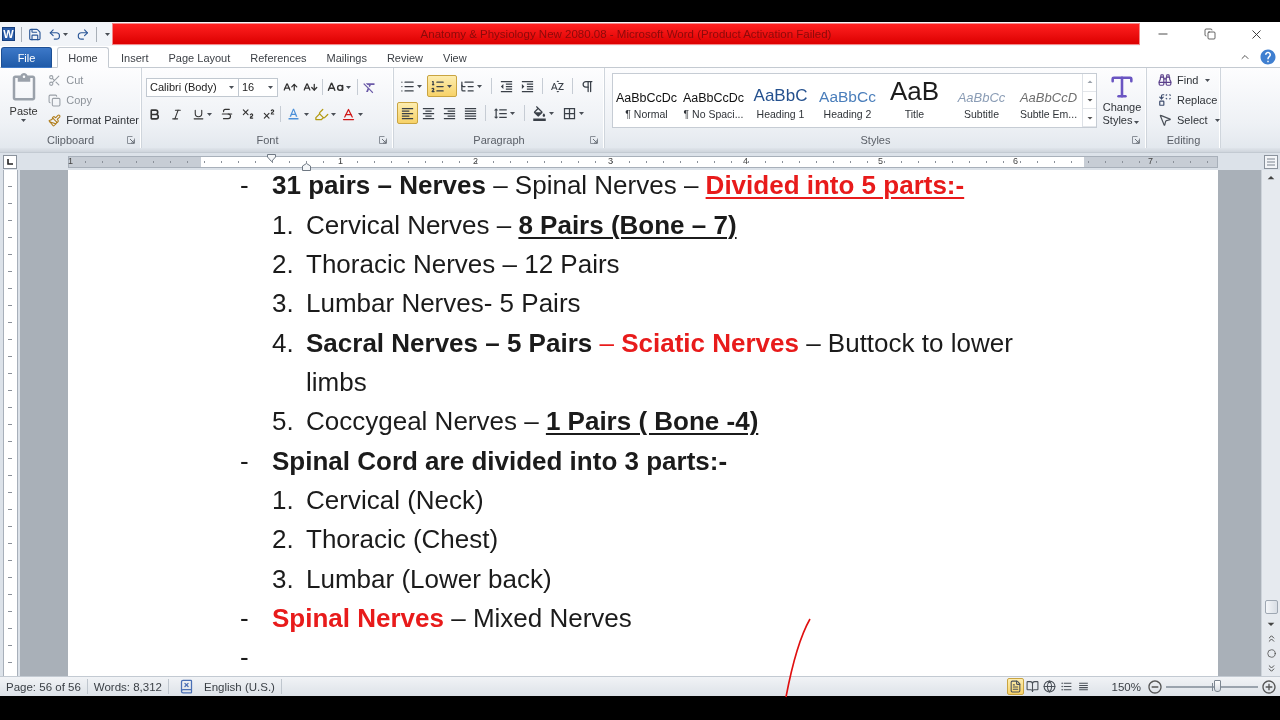  I want to click on ribbon-tab: Review, so click(404, 57).